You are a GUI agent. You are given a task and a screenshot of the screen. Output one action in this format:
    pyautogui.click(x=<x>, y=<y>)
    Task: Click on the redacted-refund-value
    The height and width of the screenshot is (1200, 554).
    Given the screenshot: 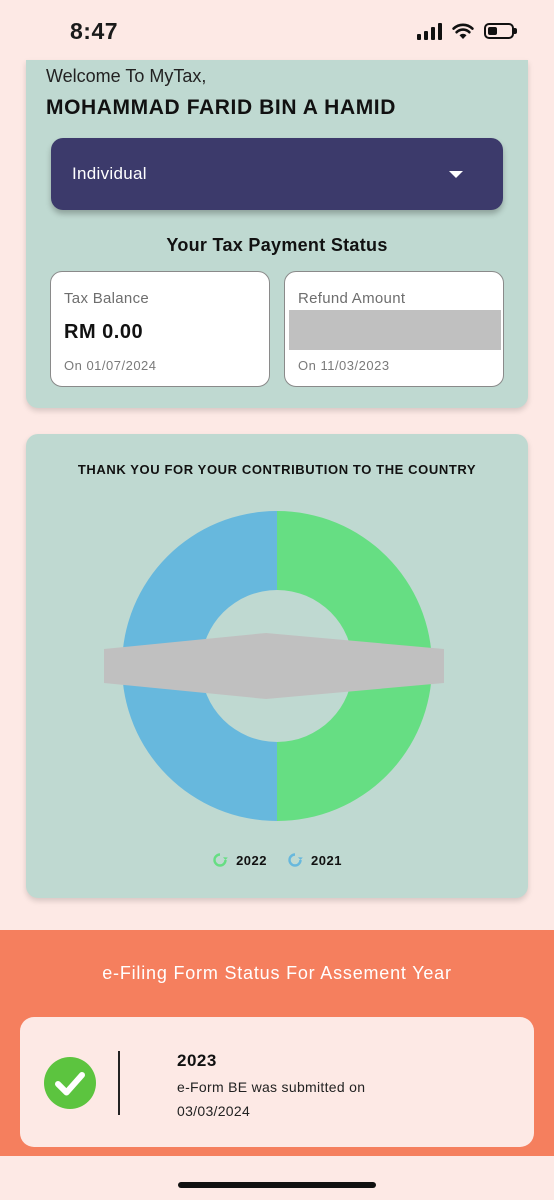 What is the action you would take?
    pyautogui.click(x=395, y=330)
    